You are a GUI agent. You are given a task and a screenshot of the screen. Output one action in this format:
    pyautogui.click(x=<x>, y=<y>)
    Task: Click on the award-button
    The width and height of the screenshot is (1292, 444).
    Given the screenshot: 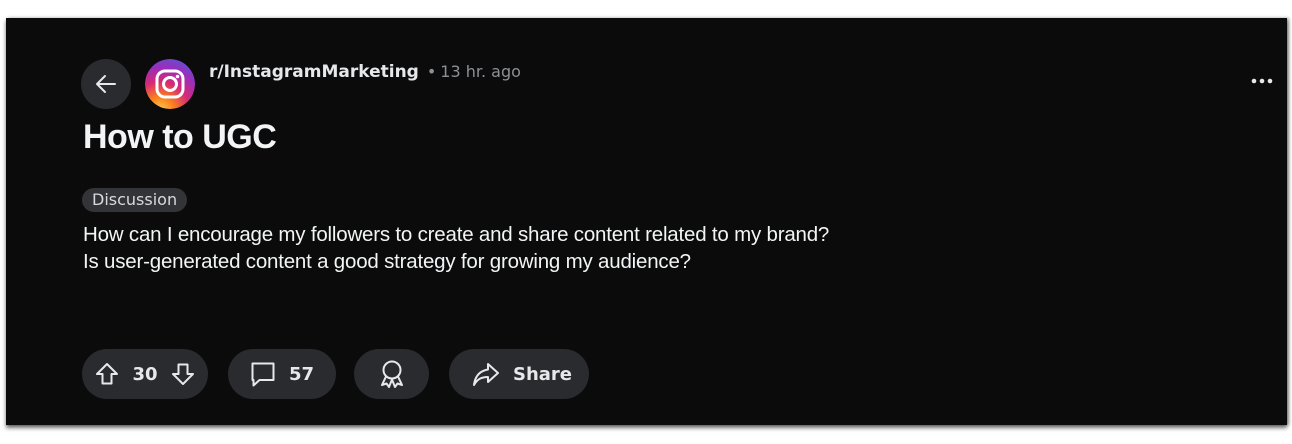 What is the action you would take?
    pyautogui.click(x=391, y=374)
    